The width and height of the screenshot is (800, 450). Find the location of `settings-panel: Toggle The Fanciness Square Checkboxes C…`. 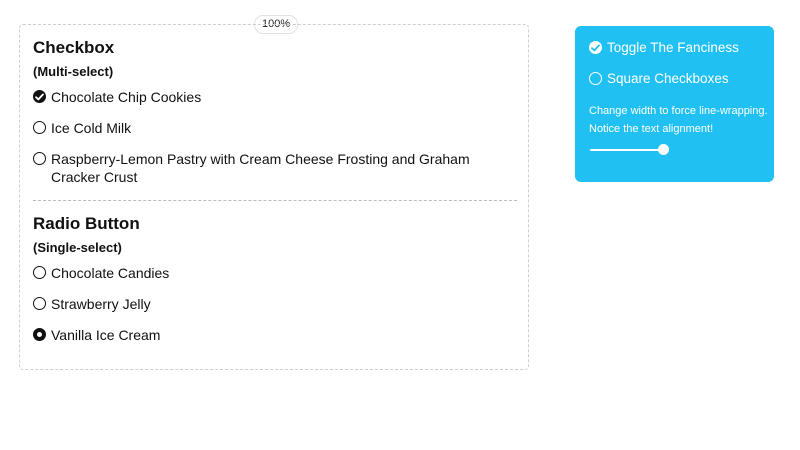

settings-panel: Toggle The Fanciness Square Checkboxes C… is located at coordinates (674, 104).